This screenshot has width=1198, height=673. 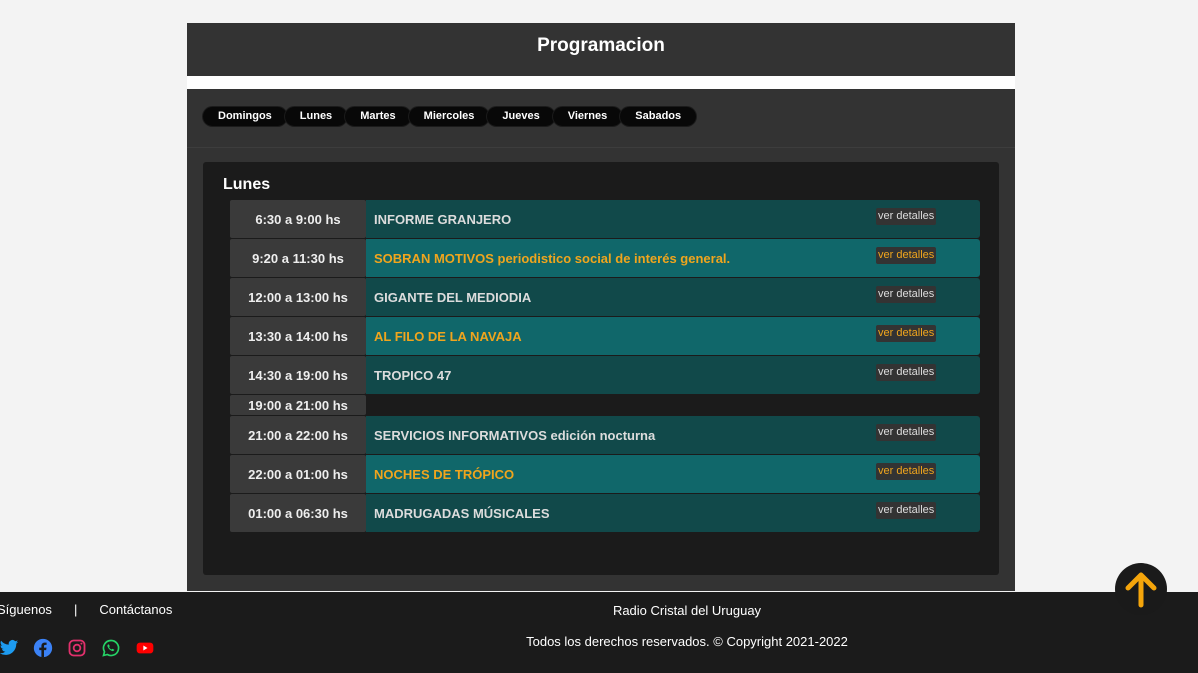 I want to click on schedule-program: GIGANTE DEL MEDIODIA ver detalles, so click(x=673, y=297).